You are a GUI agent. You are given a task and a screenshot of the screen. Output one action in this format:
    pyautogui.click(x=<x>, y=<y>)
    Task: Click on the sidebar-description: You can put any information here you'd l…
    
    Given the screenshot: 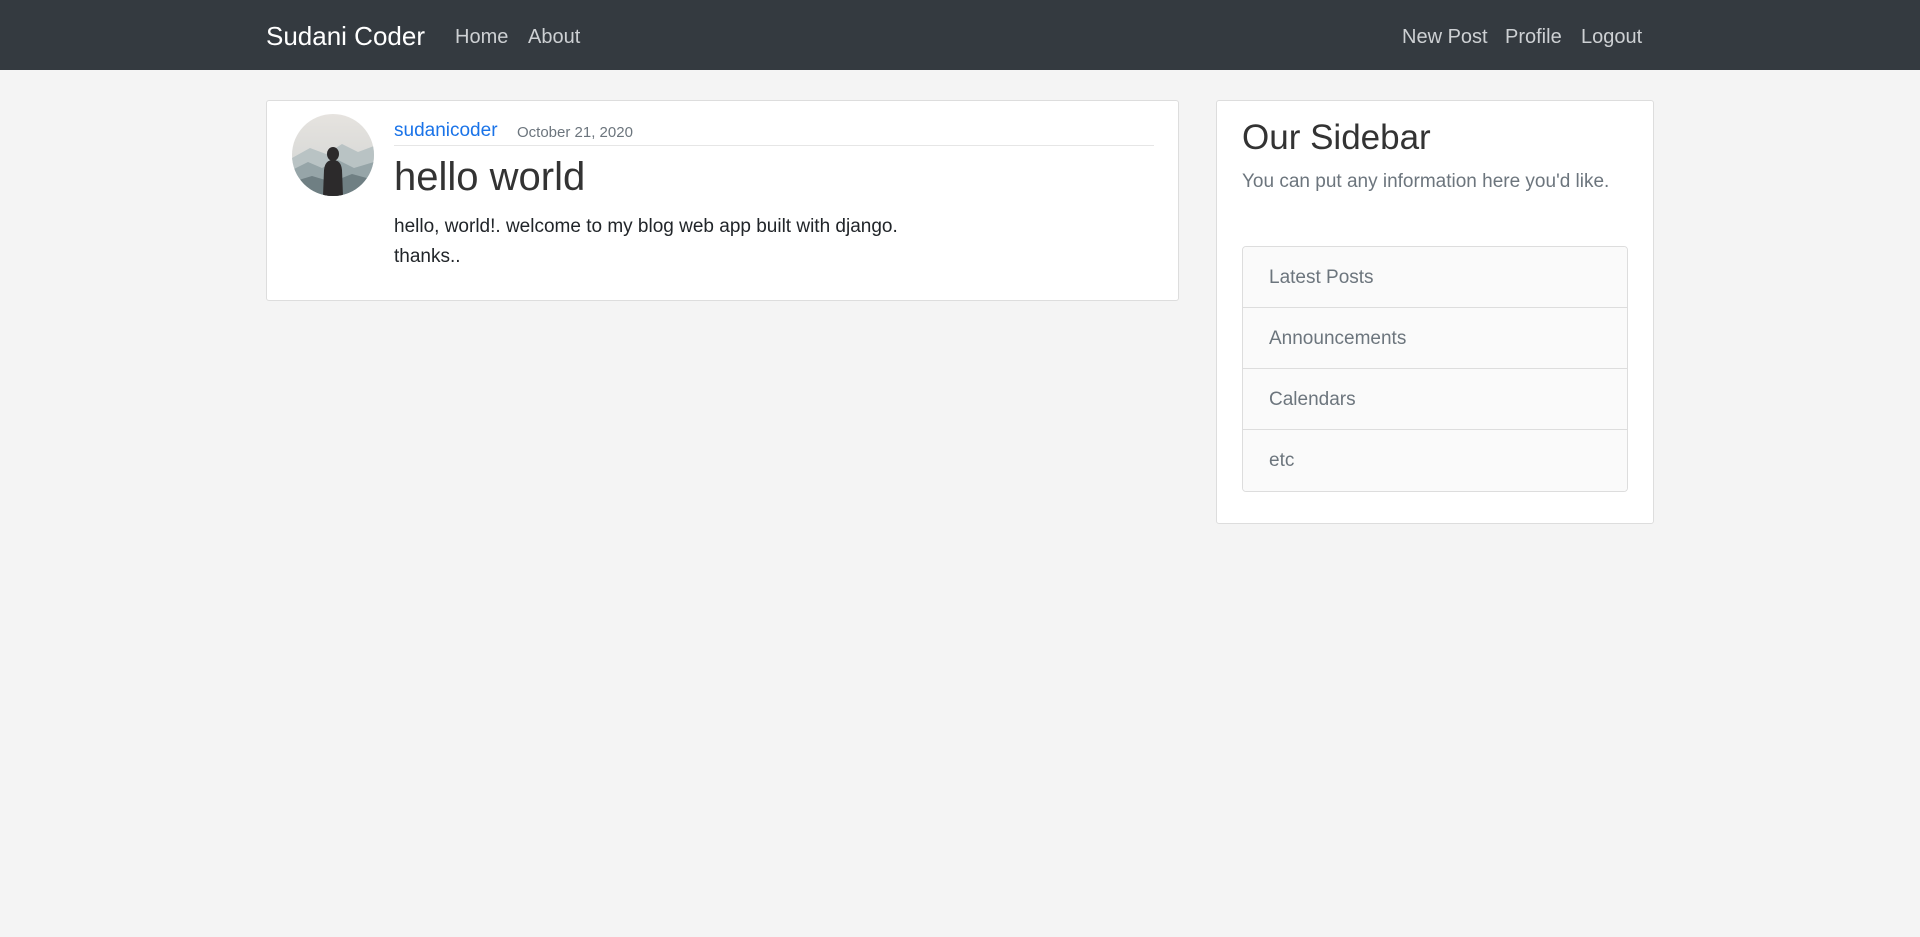 What is the action you would take?
    pyautogui.click(x=1426, y=181)
    